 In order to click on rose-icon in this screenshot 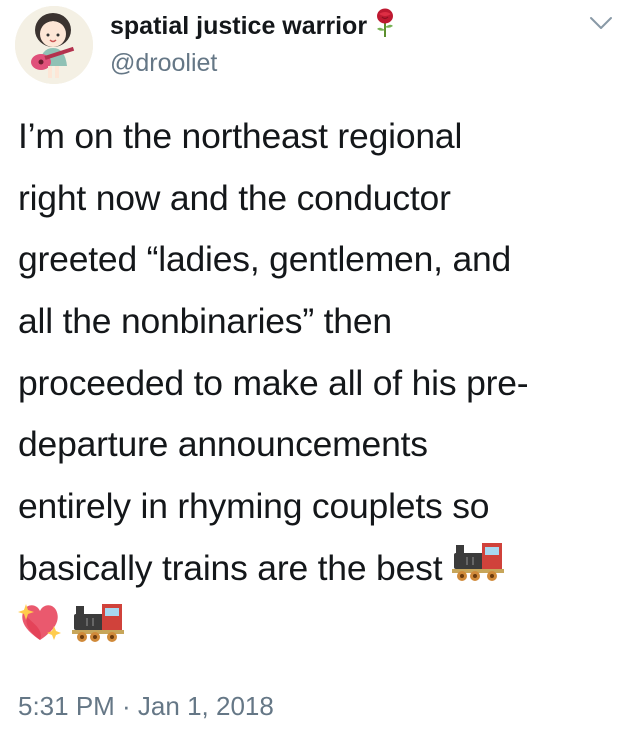, I will do `click(385, 26)`.